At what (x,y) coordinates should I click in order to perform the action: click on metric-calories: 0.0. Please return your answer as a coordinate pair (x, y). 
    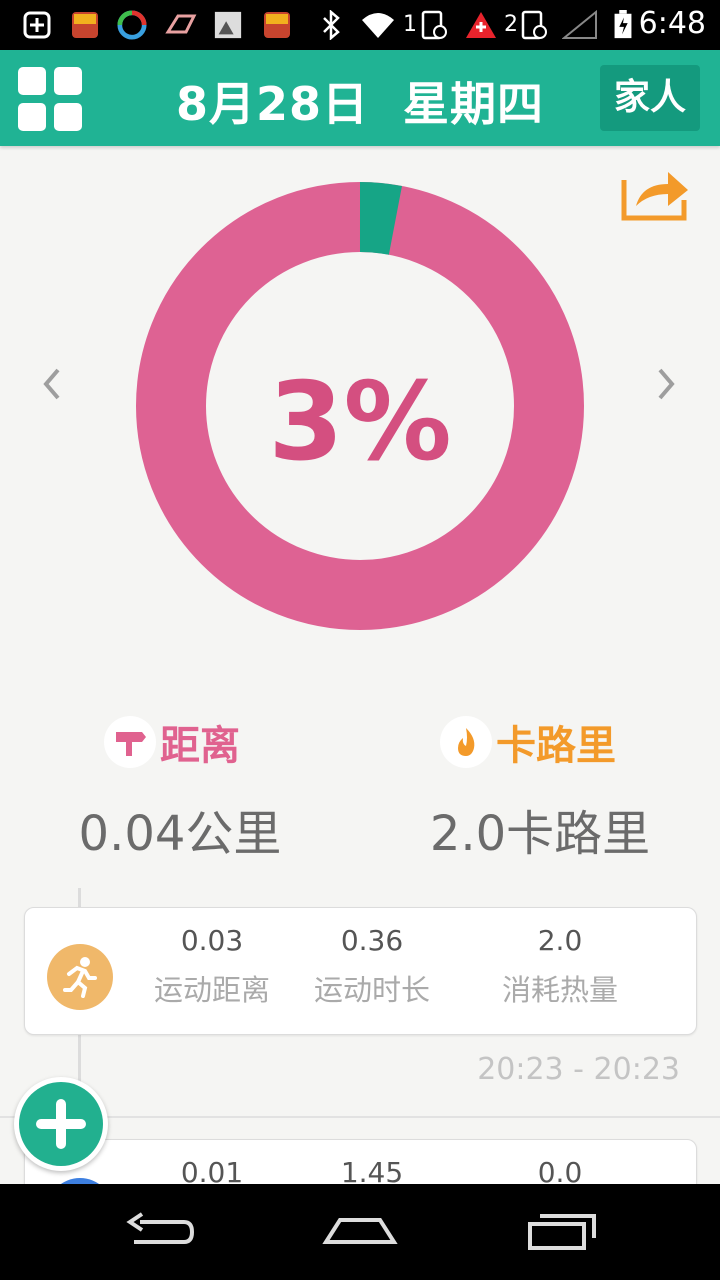
    Looking at the image, I should click on (560, 1172).